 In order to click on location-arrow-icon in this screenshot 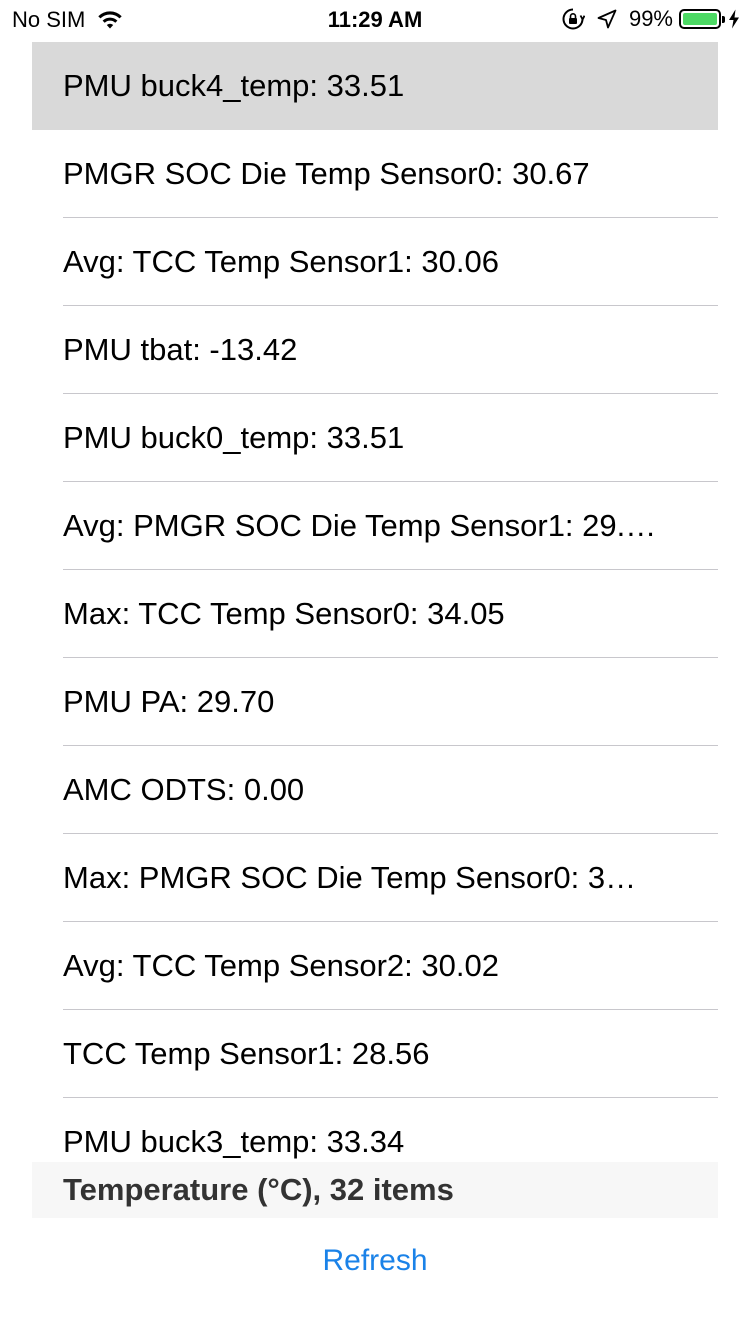, I will do `click(607, 19)`.